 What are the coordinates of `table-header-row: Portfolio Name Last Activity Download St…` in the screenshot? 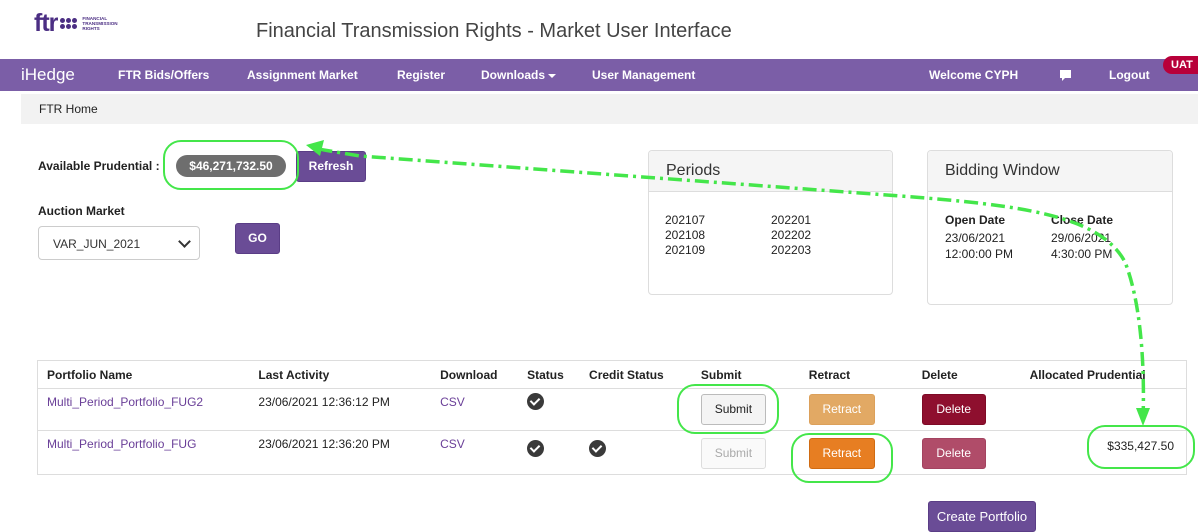 It's located at (612, 374).